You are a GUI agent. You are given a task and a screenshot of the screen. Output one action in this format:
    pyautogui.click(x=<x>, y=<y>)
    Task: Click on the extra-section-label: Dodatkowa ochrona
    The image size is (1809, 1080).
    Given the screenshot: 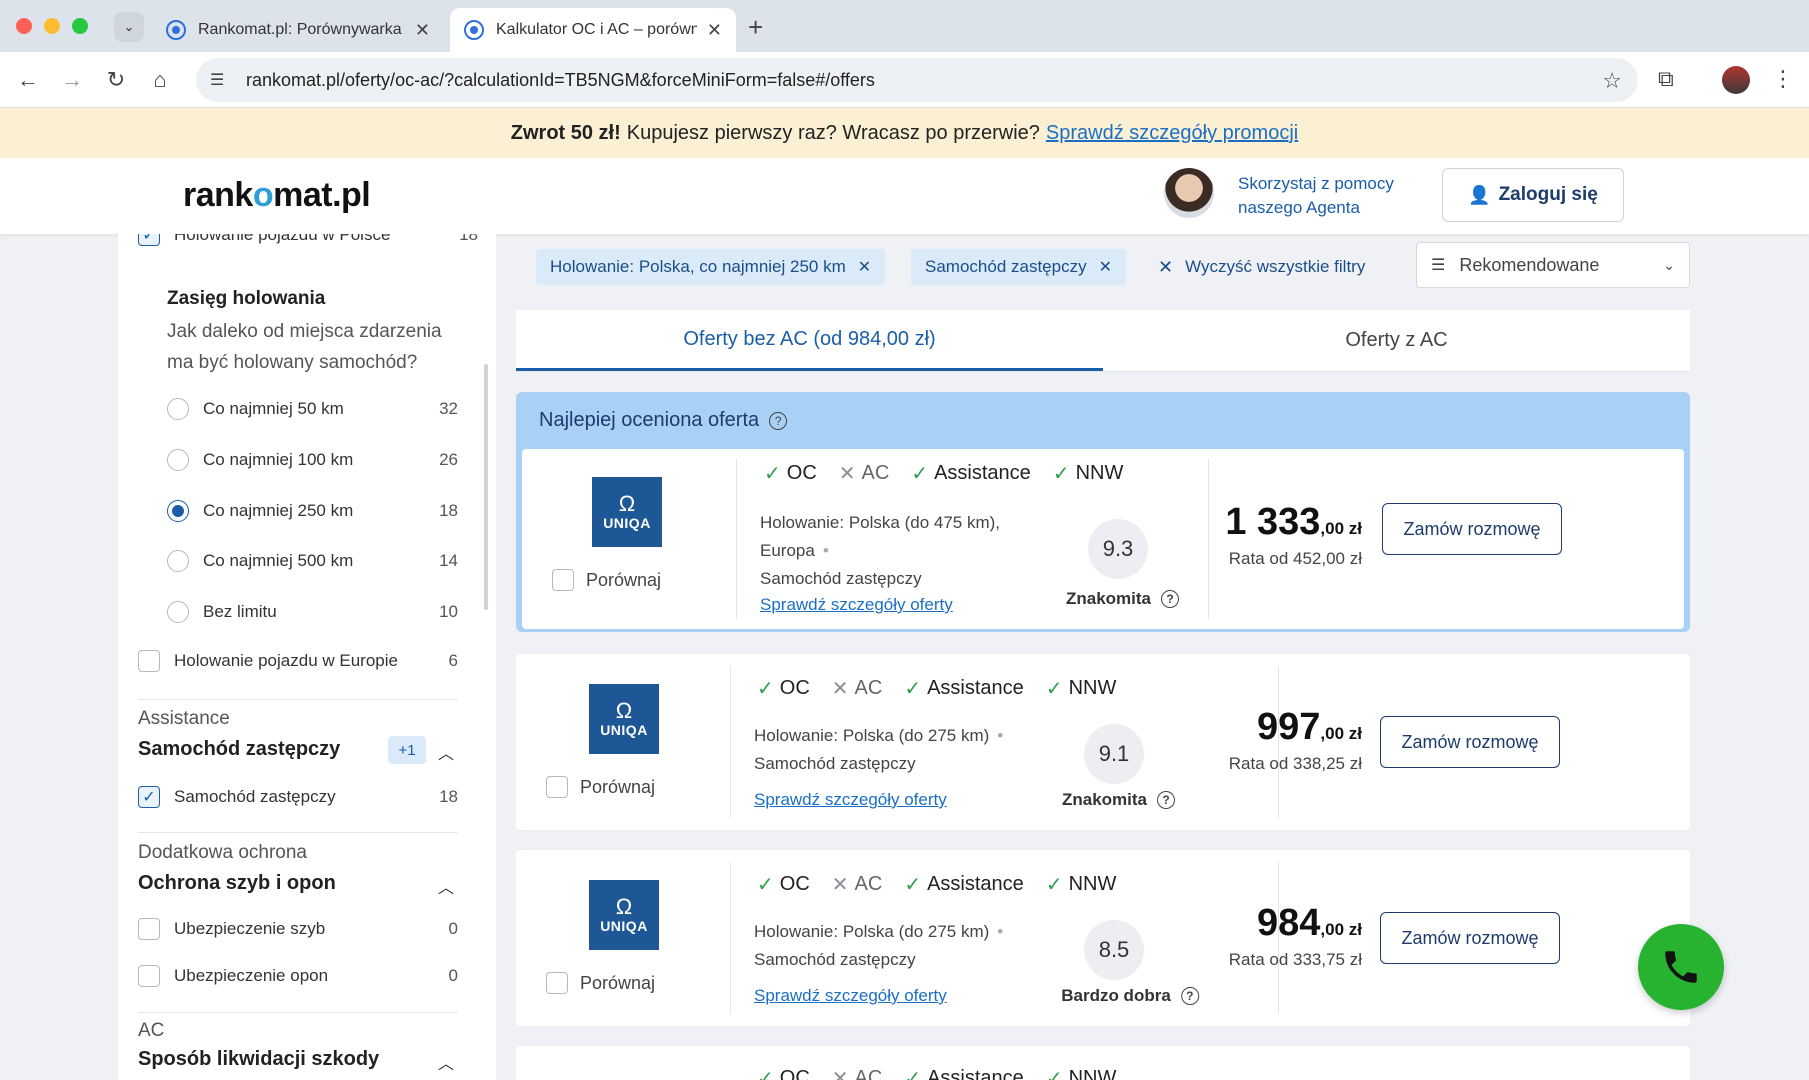 What is the action you would take?
    pyautogui.click(x=222, y=852)
    